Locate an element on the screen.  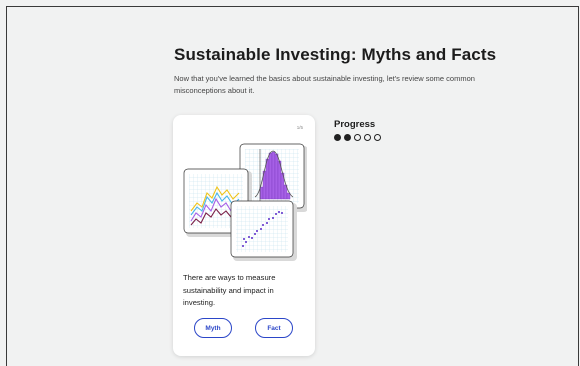
progress-dots is located at coordinates (357, 137).